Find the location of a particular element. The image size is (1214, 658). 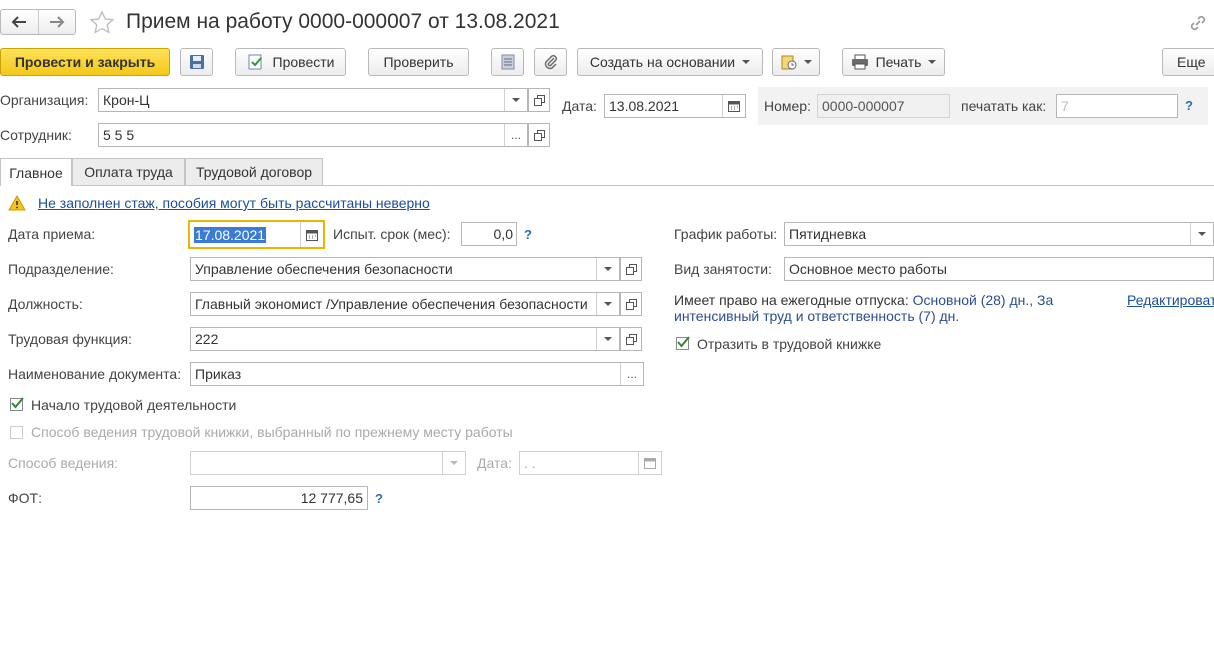

function-open-button is located at coordinates (631, 339).